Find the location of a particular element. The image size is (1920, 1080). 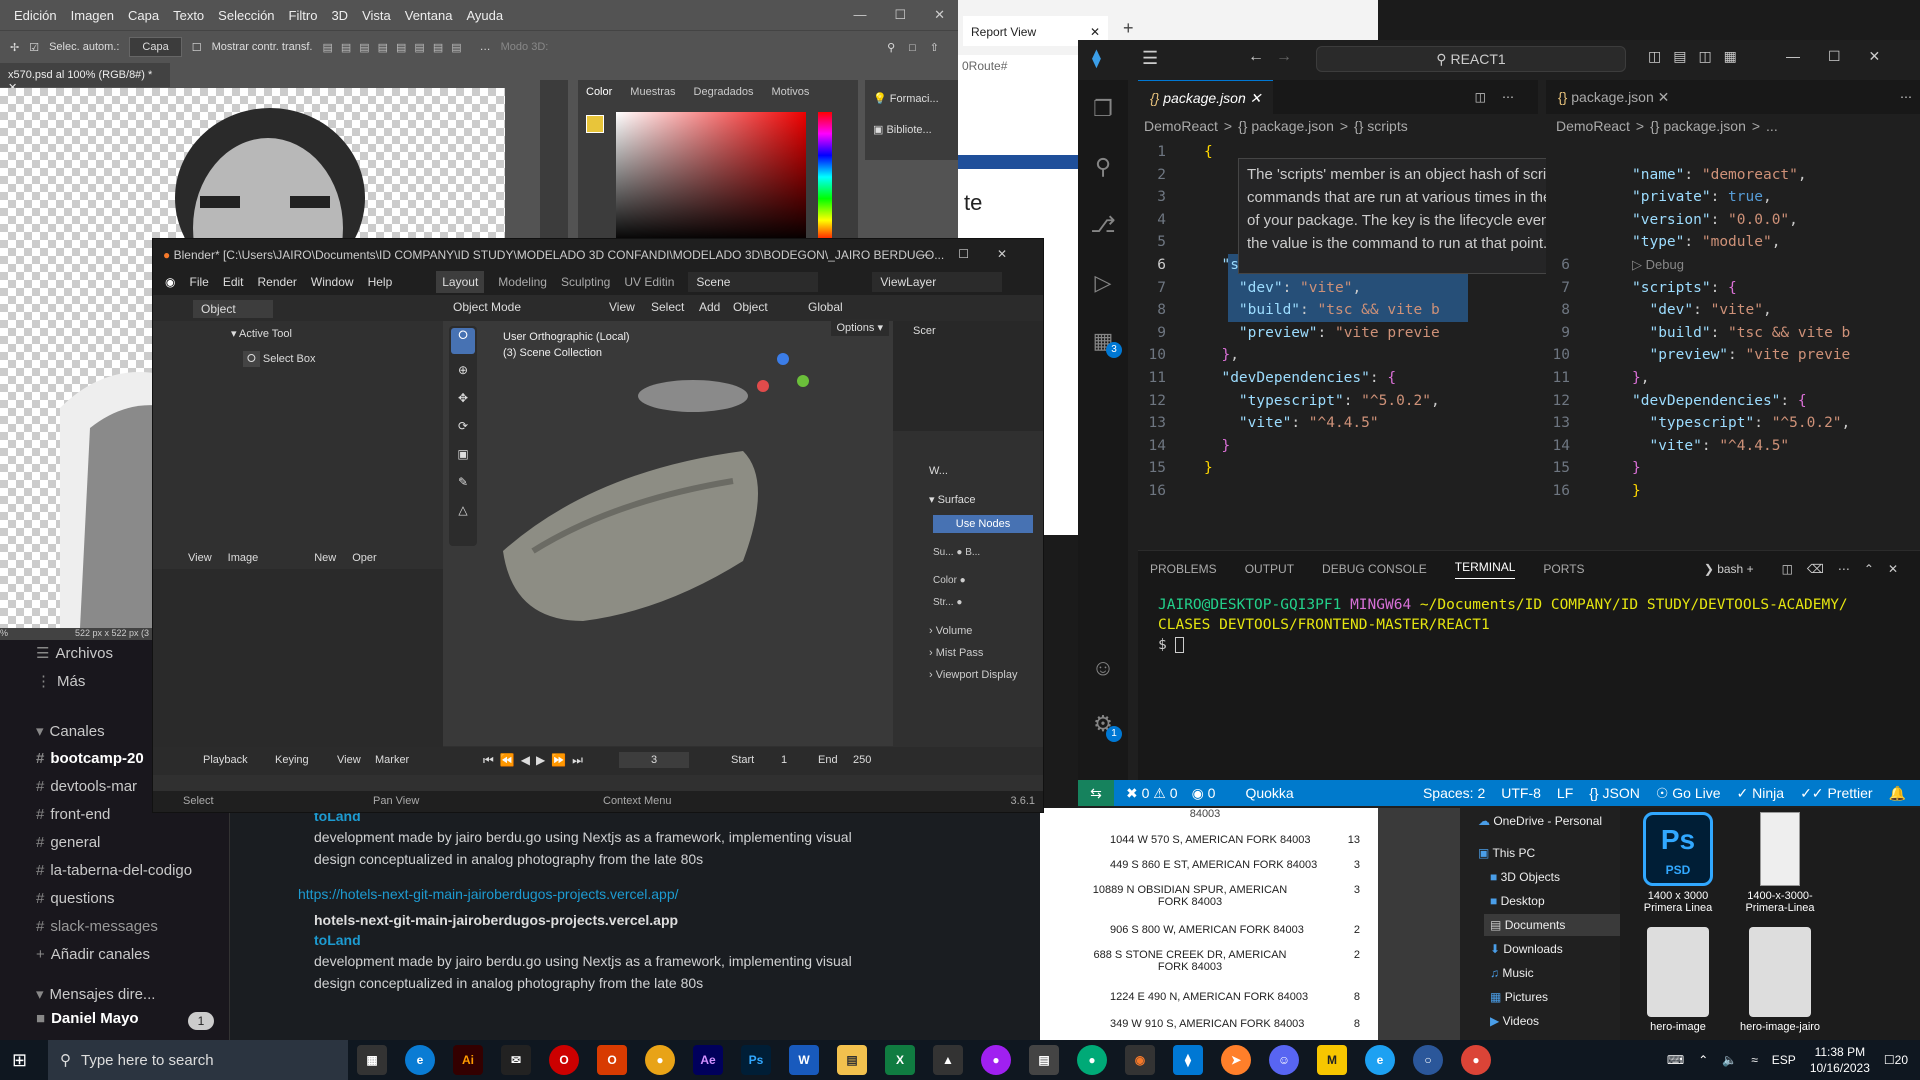

terminal-prompt: $ is located at coordinates (1529, 645).